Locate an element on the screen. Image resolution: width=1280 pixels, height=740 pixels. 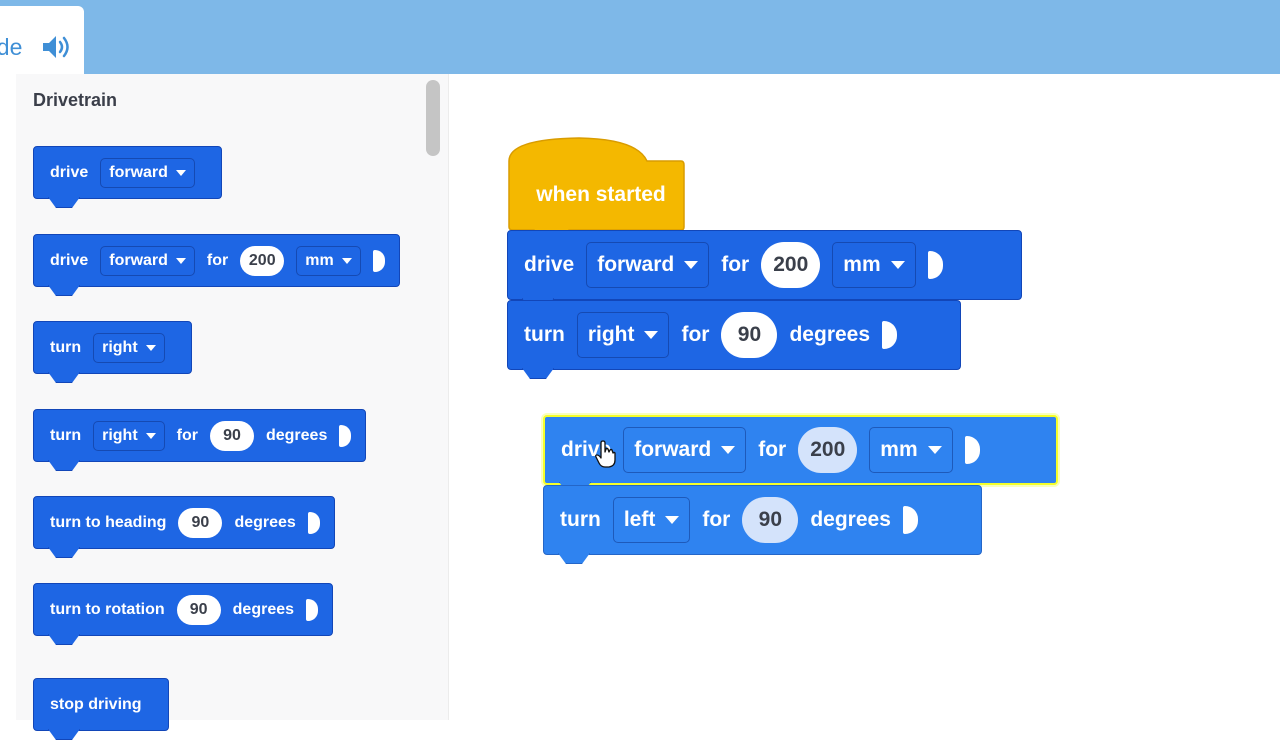
dragged-block-drive-for: drive forward for 200 mm is located at coordinates (800, 450).